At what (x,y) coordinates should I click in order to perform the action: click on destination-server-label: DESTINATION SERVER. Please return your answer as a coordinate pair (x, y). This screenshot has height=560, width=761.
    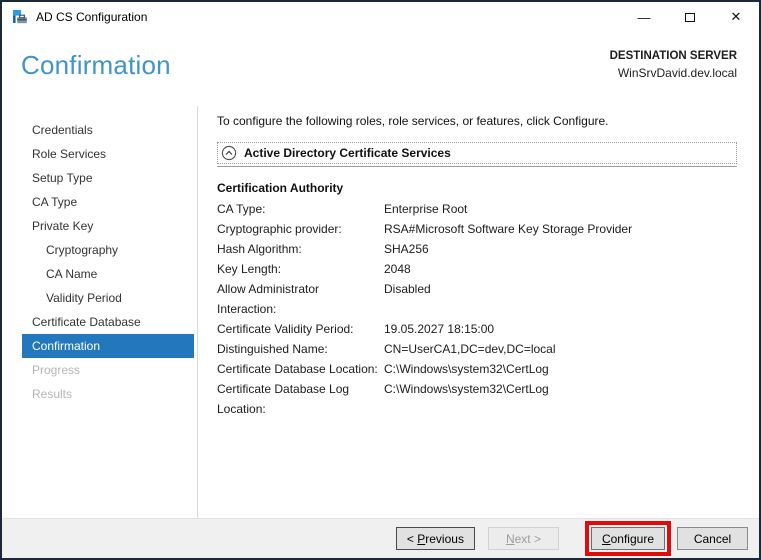
    Looking at the image, I should click on (673, 56).